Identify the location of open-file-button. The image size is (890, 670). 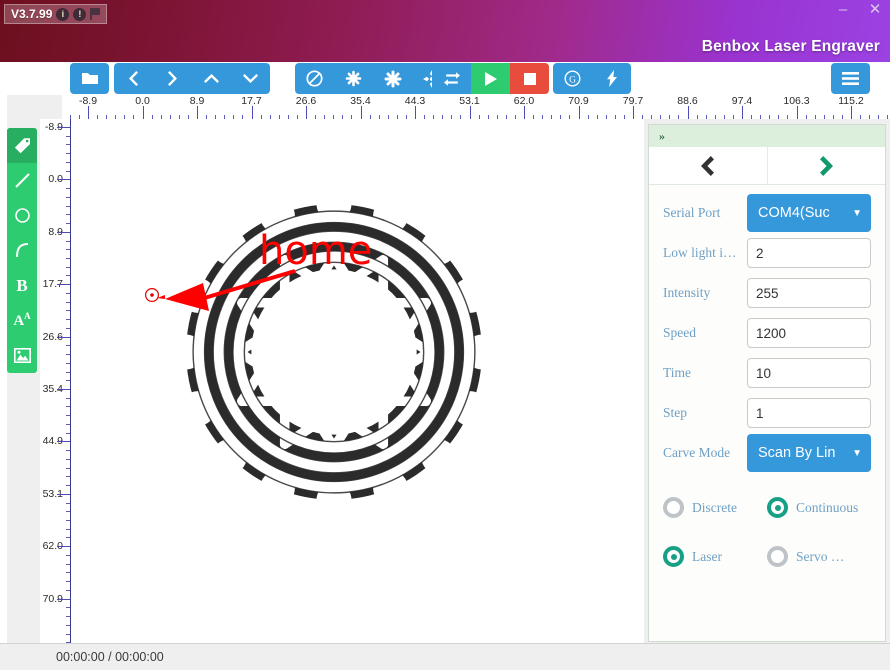
(89, 78).